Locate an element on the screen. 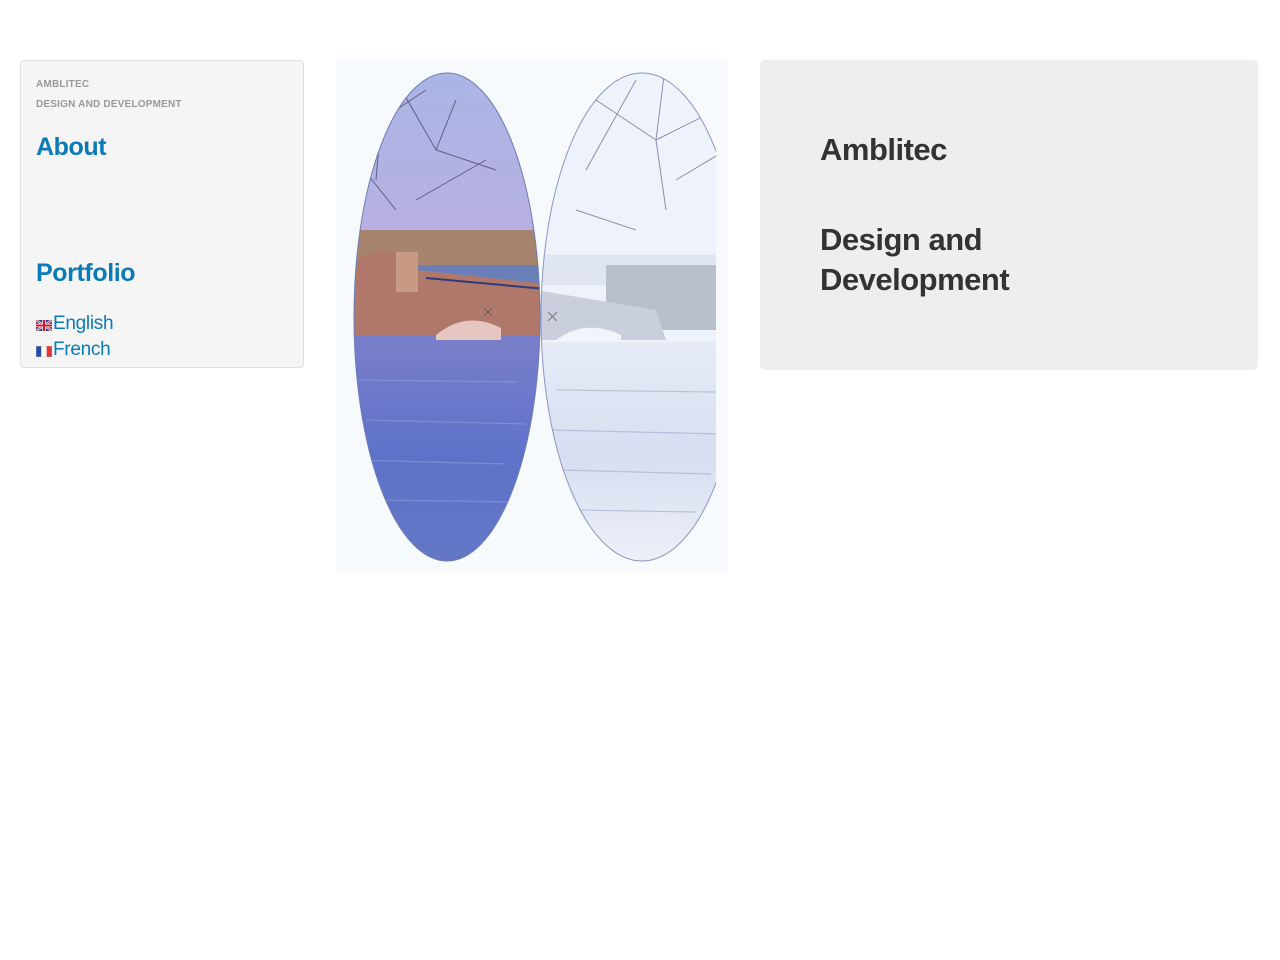 This screenshot has height=960, width=1280. panel-title: Amblitec is located at coordinates (883, 149).